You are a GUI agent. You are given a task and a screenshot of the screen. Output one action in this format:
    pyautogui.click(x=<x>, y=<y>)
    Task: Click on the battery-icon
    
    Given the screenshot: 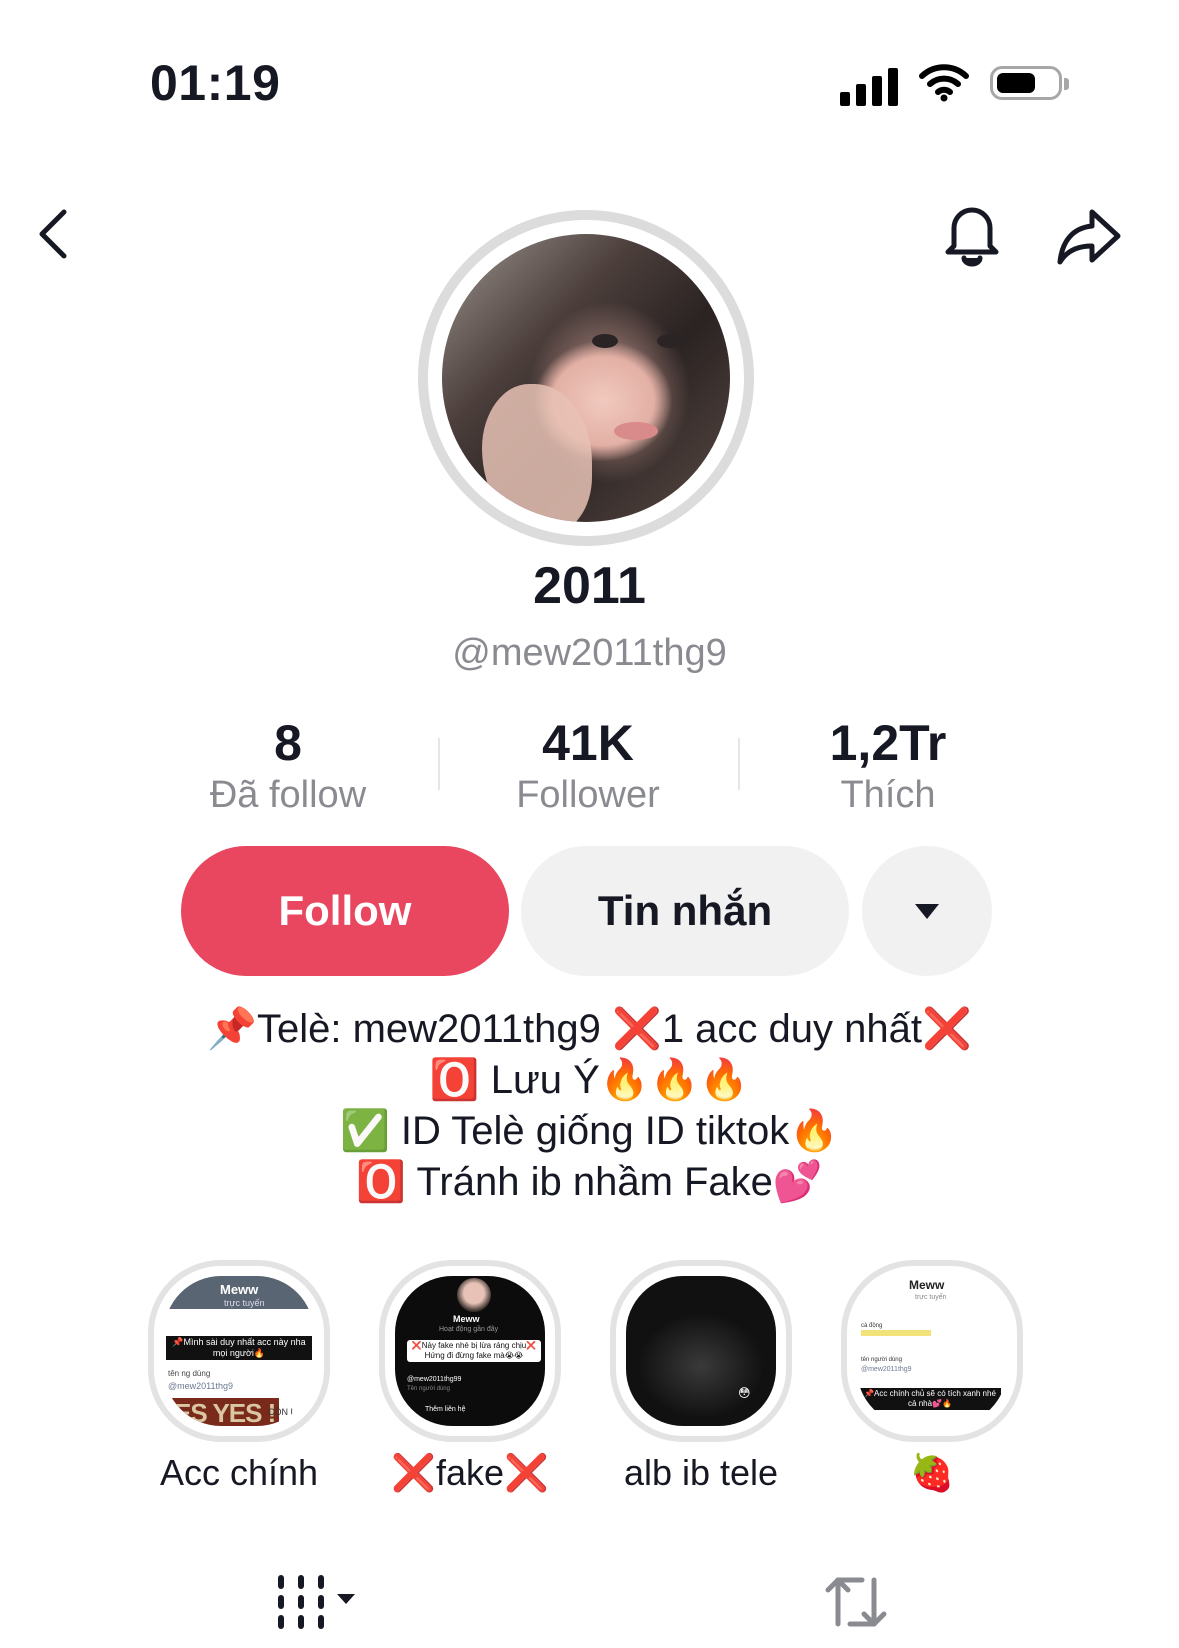 What is the action you would take?
    pyautogui.click(x=1029, y=83)
    